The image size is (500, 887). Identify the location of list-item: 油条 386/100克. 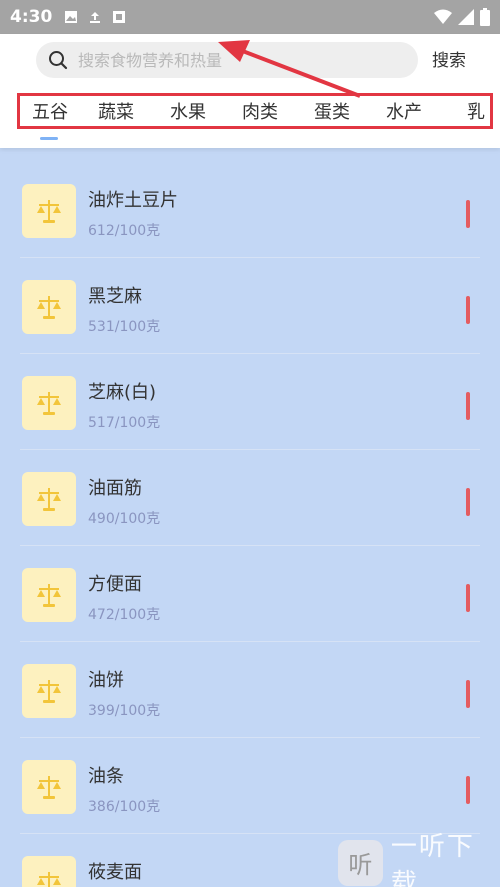
(250, 786).